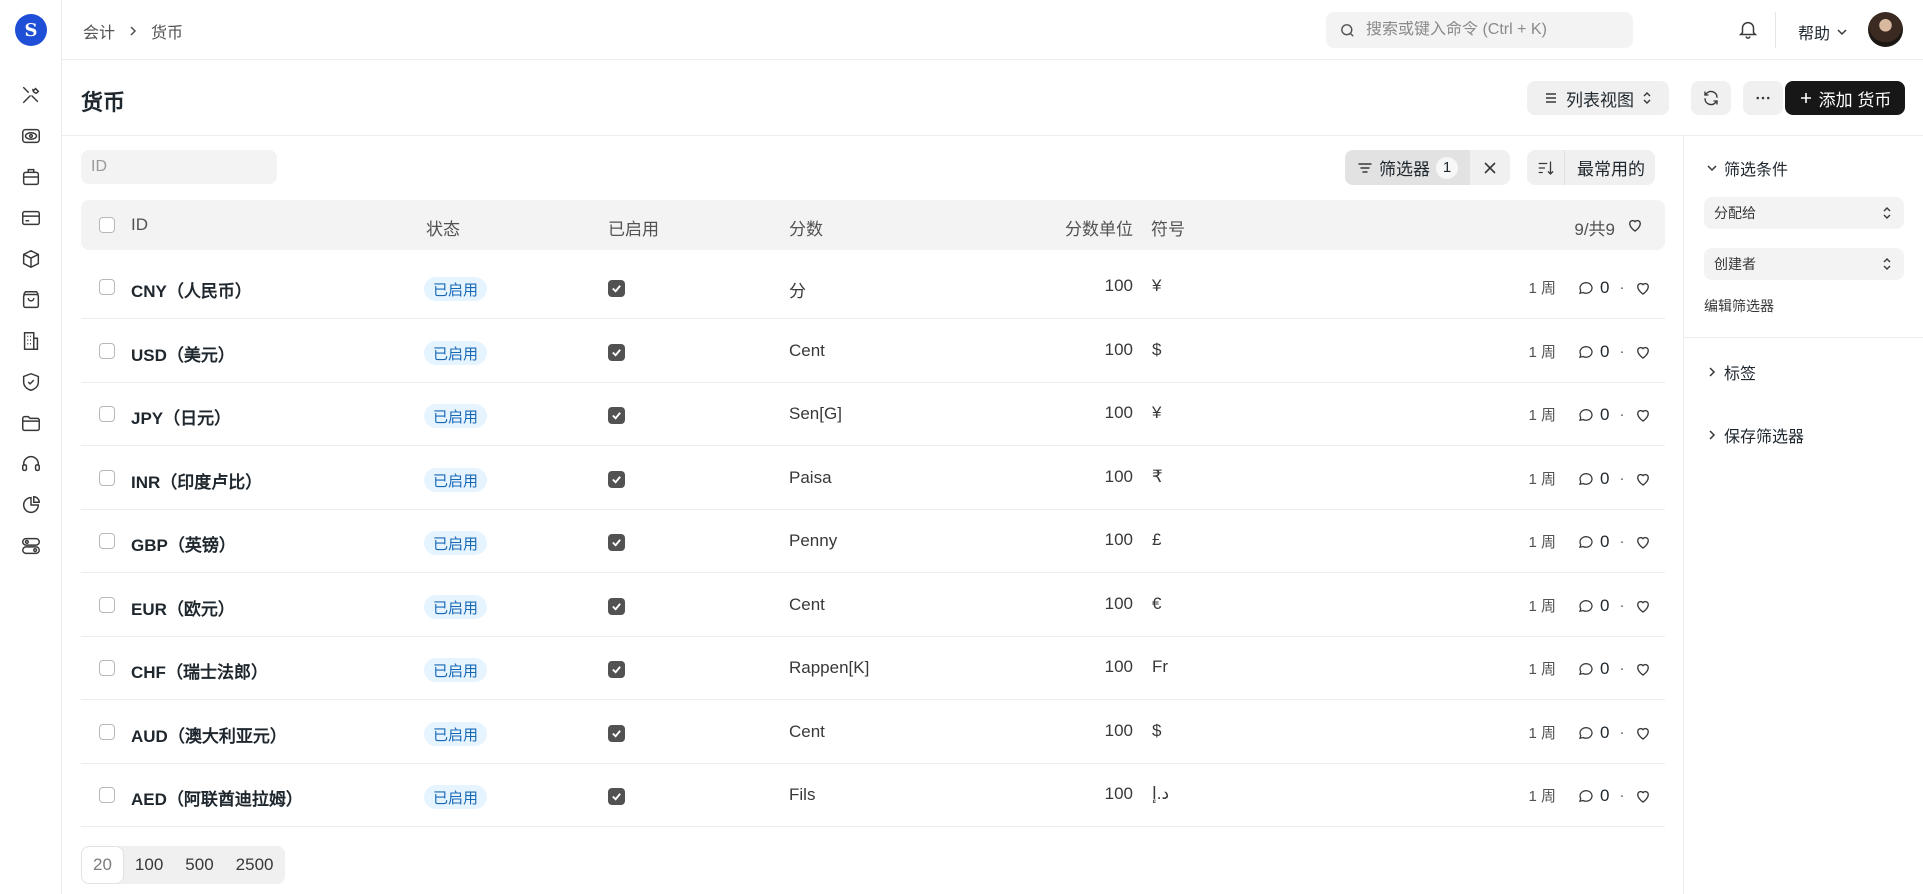 The height and width of the screenshot is (894, 1923). Describe the element at coordinates (873, 605) in the screenshot. I see `table-row: EUR（欧元） 已启用 Cent 100 €1 周 0 ·` at that location.